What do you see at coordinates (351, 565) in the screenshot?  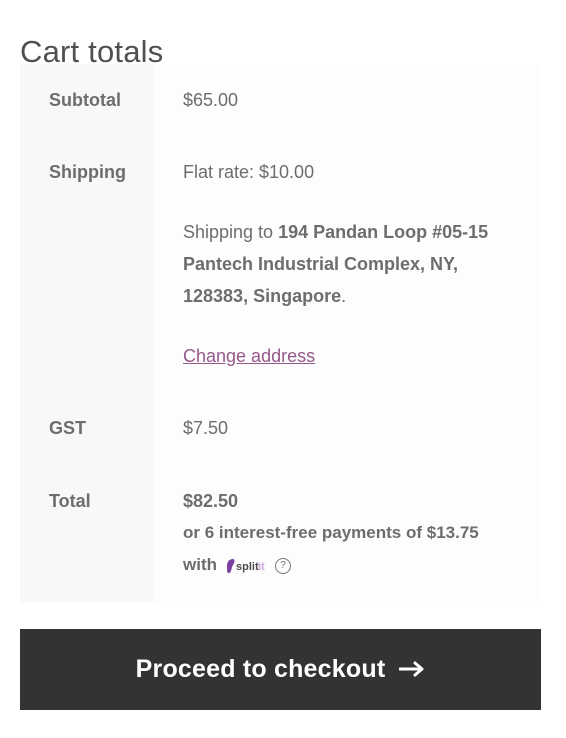 I see `installments-with-line: with split it ?` at bounding box center [351, 565].